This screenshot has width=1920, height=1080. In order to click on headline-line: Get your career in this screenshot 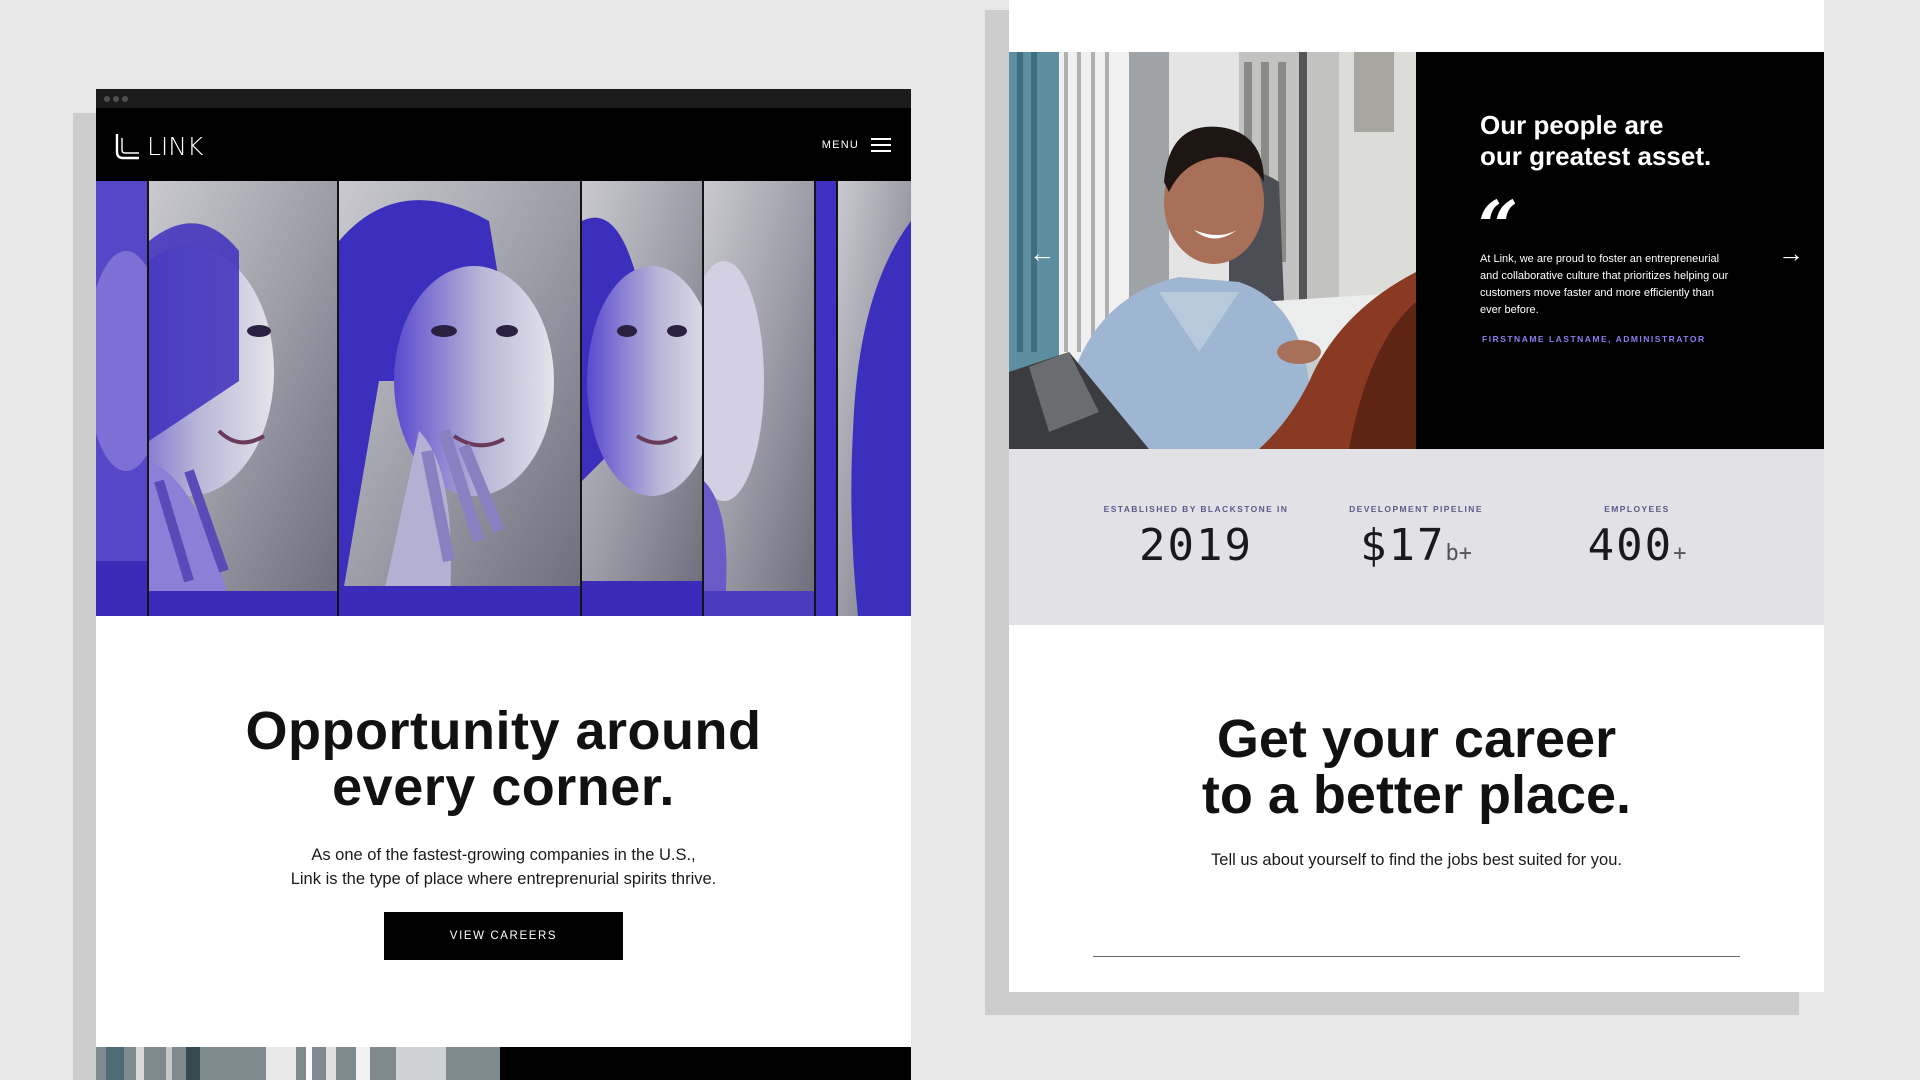, I will do `click(1416, 739)`.